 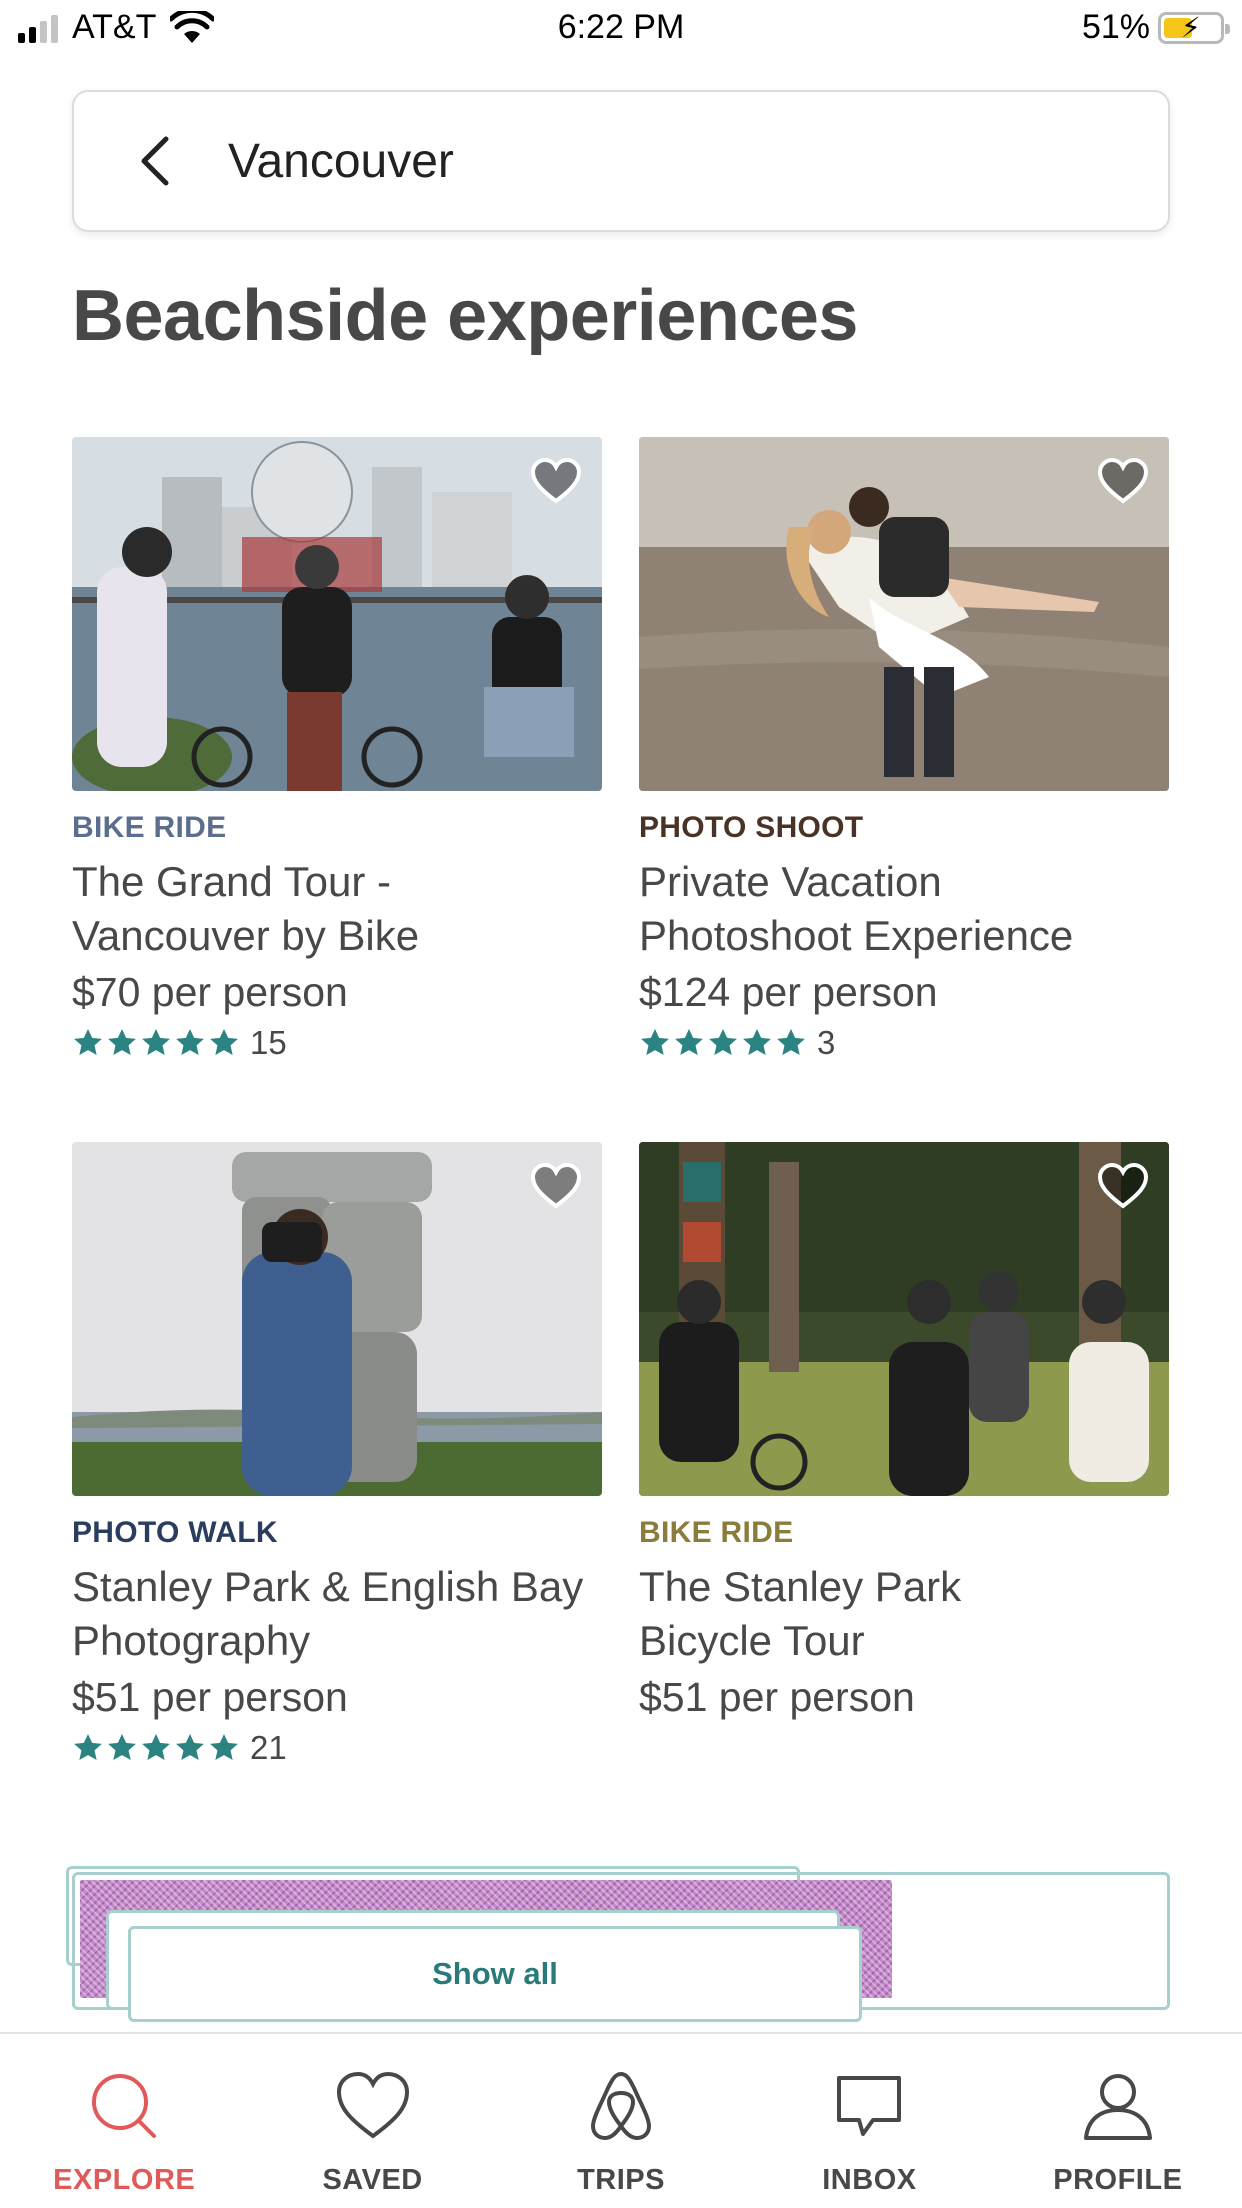 I want to click on experience-title-line: The Stanley Park, so click(x=800, y=1586).